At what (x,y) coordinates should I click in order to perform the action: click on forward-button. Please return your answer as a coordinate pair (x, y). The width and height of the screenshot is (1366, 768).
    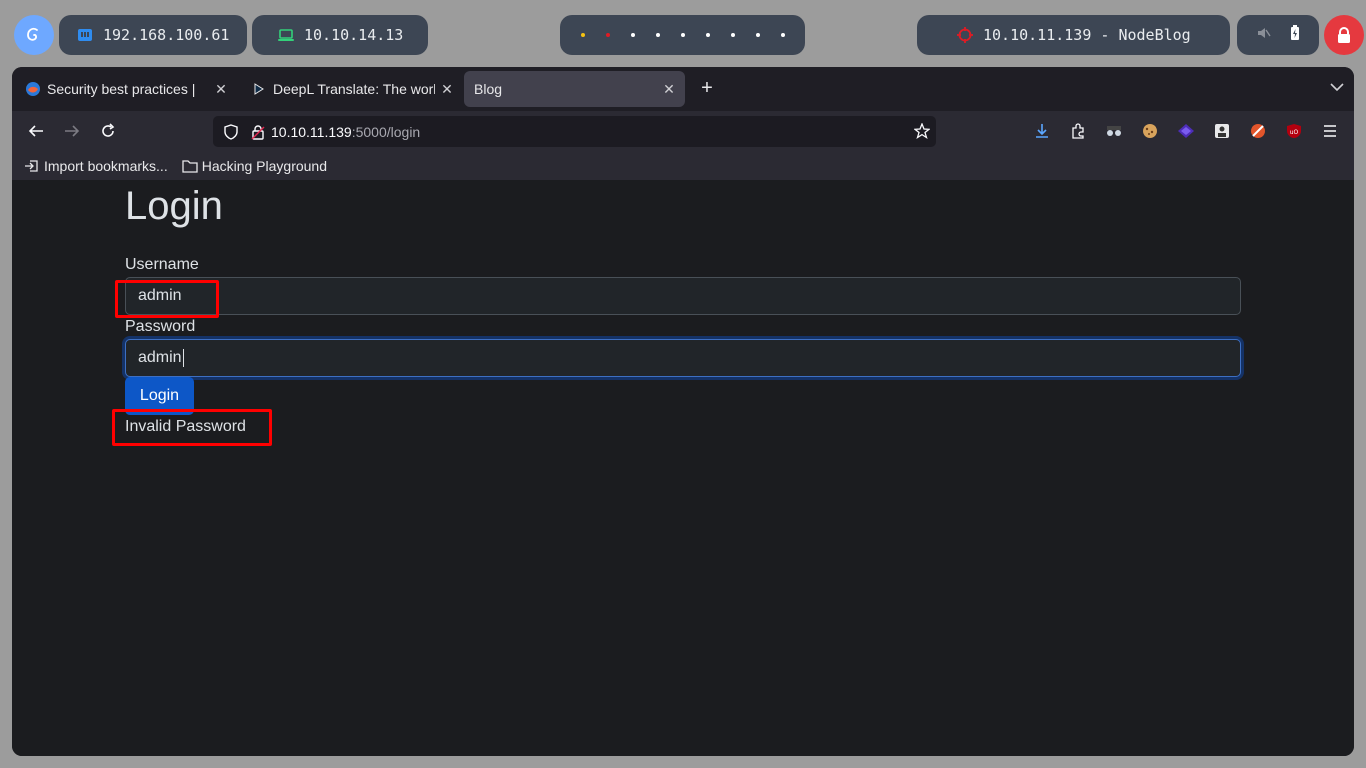
    Looking at the image, I should click on (72, 131).